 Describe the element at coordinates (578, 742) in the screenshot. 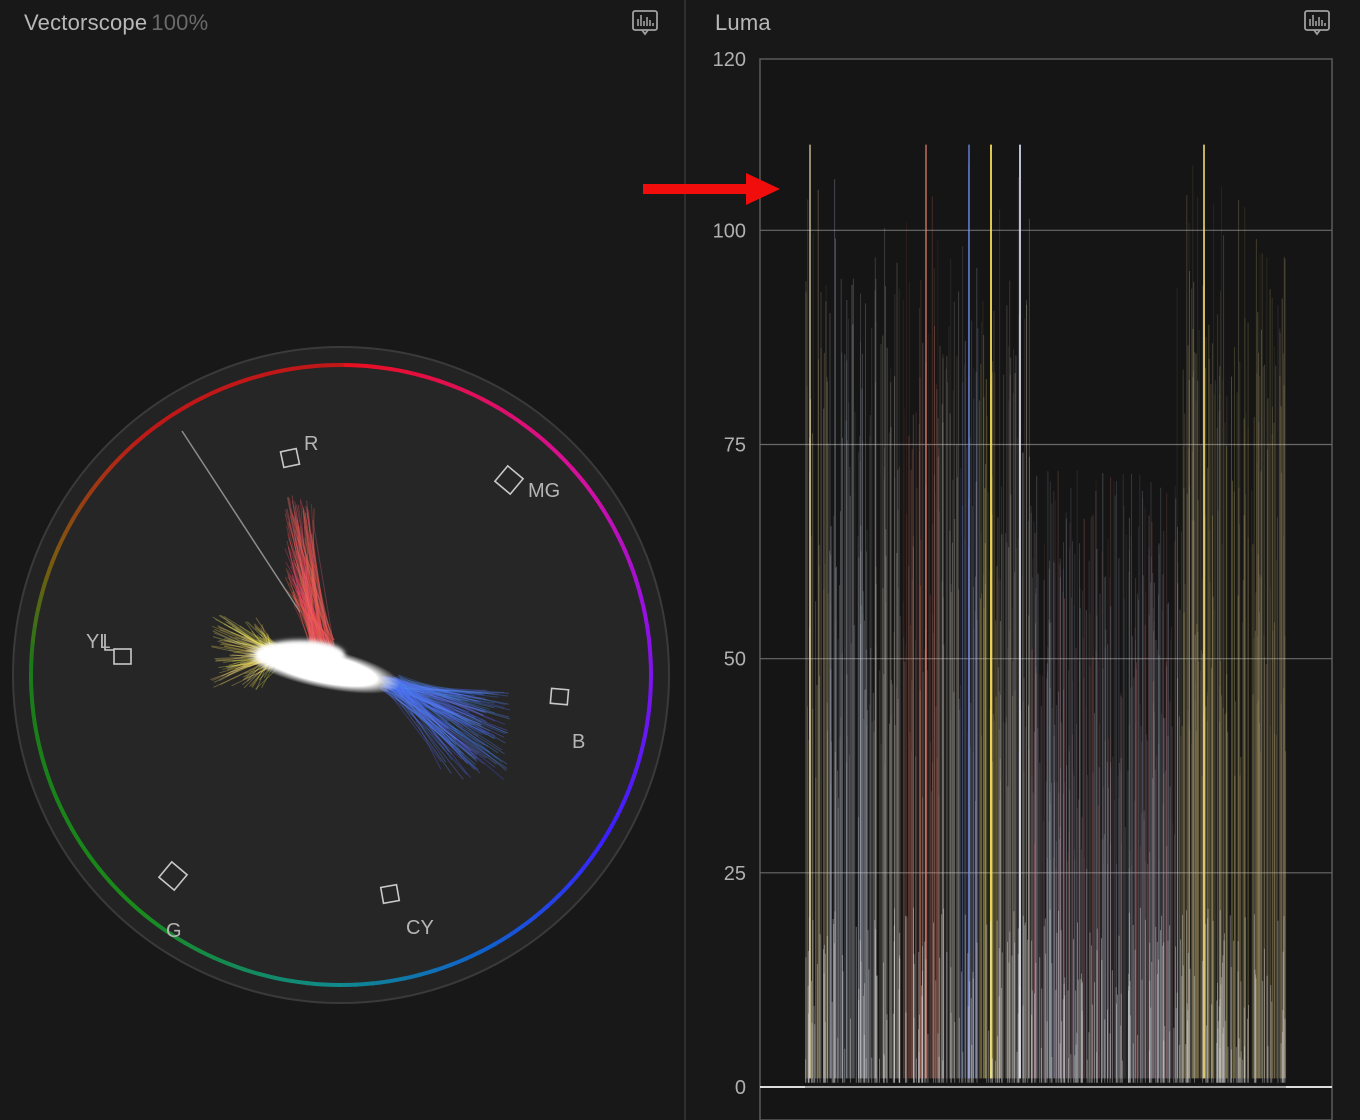

I see `target-b-label: B` at that location.